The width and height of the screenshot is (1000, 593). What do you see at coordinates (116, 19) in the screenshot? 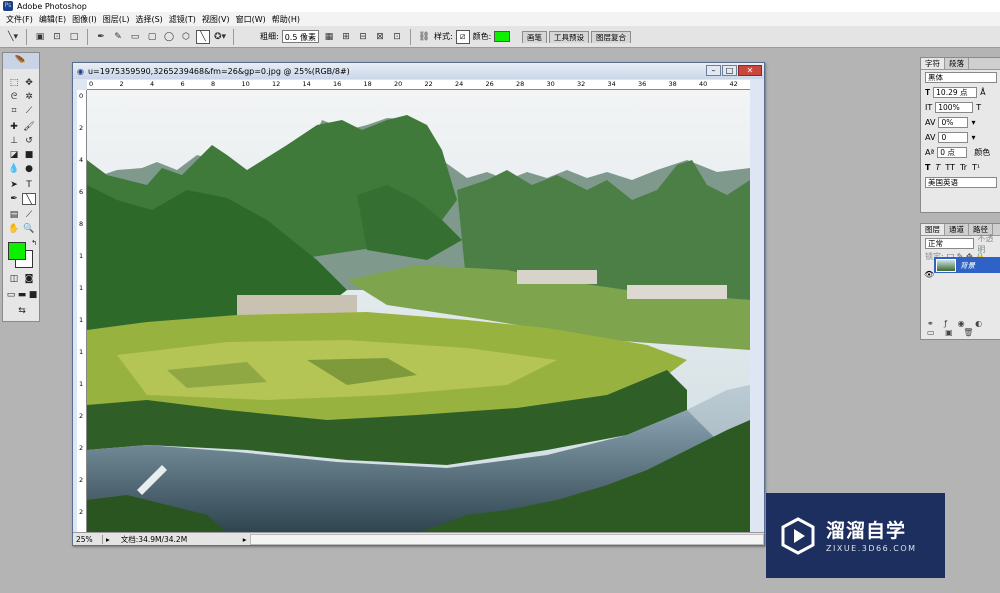
I see `menu-layer: 图层(L)` at bounding box center [116, 19].